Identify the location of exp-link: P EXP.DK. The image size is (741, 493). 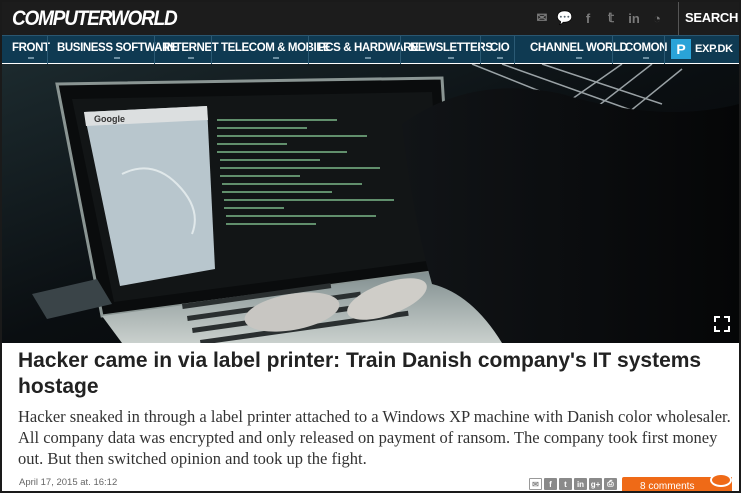
(702, 49).